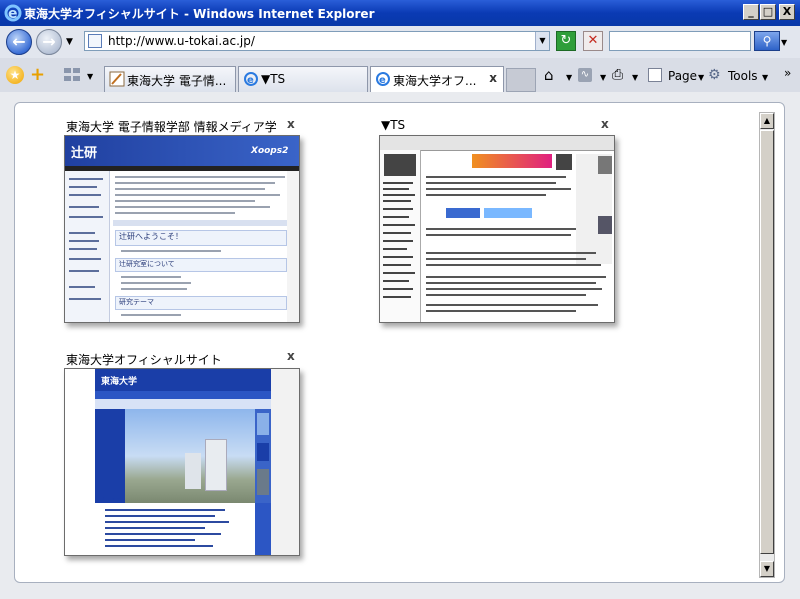 This screenshot has height=599, width=800. Describe the element at coordinates (84, 153) in the screenshot. I see `thumb-site-banner: 辻研` at that location.